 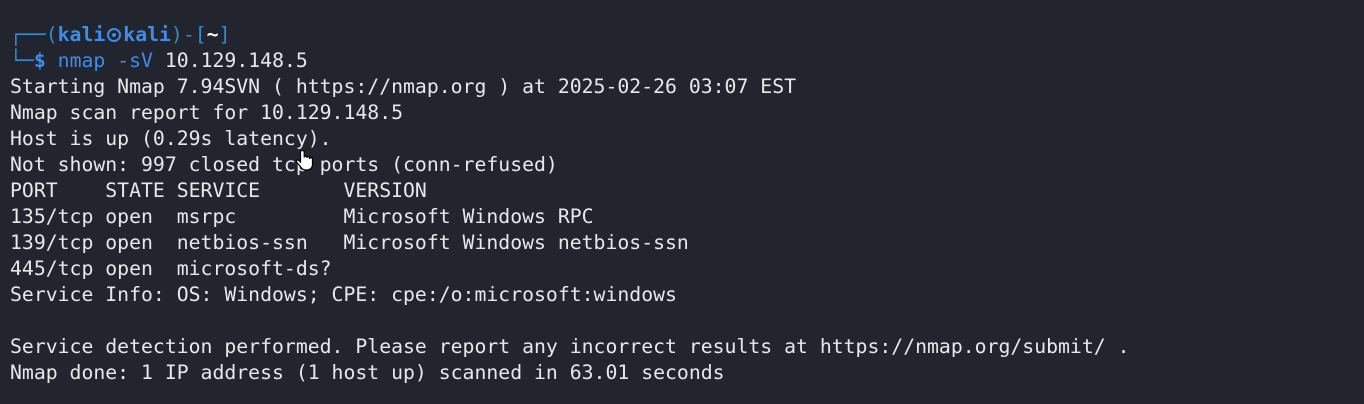 What do you see at coordinates (687, 61) in the screenshot?
I see `prompt-line-command: └─$ nmap -sV 10.129.148.5` at bounding box center [687, 61].